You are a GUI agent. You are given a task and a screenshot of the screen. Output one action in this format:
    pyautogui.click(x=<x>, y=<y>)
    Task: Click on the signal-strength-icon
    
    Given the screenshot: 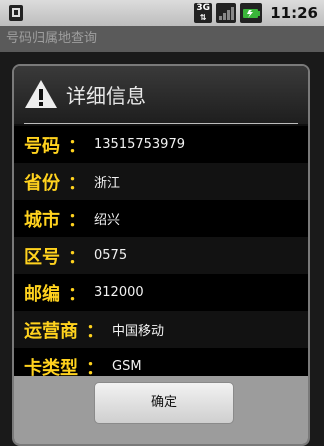 What is the action you would take?
    pyautogui.click(x=226, y=13)
    